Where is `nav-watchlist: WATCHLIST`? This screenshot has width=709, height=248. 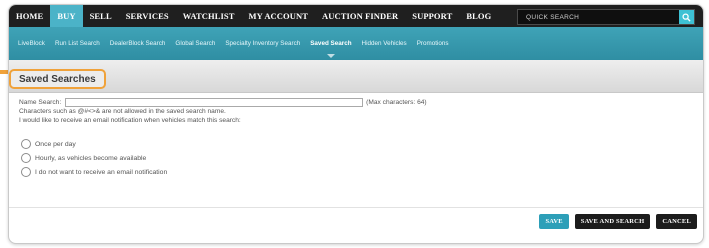 nav-watchlist: WATCHLIST is located at coordinates (209, 16).